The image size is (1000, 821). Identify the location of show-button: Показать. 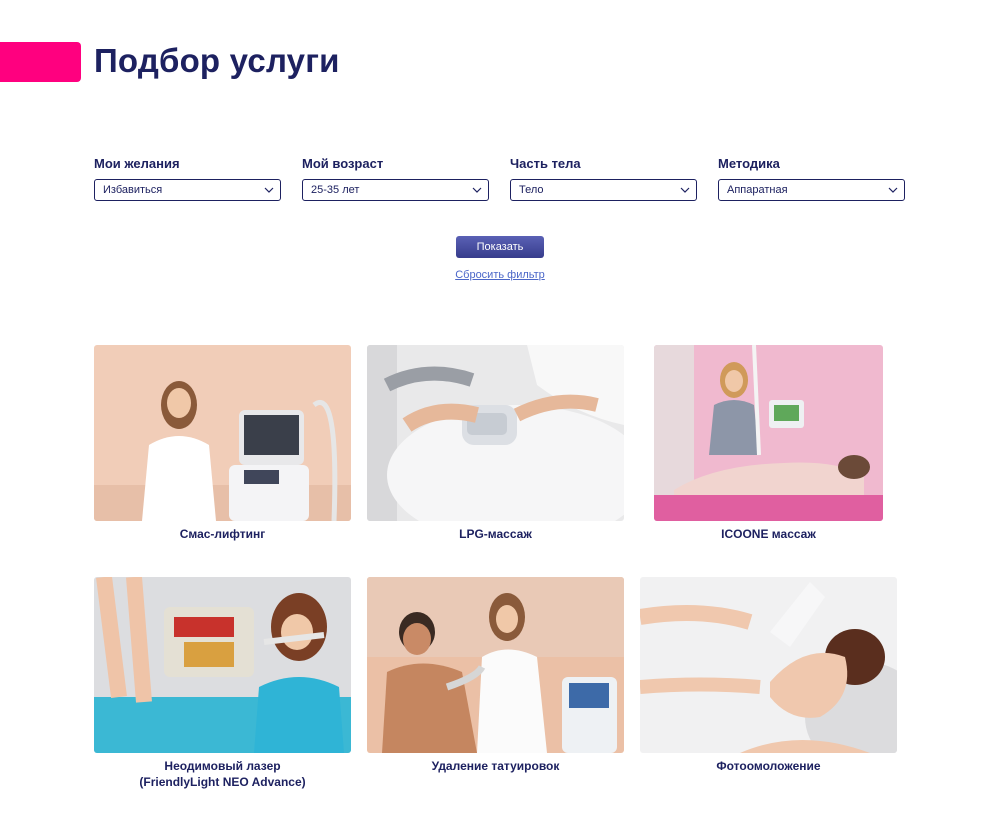
(500, 247).